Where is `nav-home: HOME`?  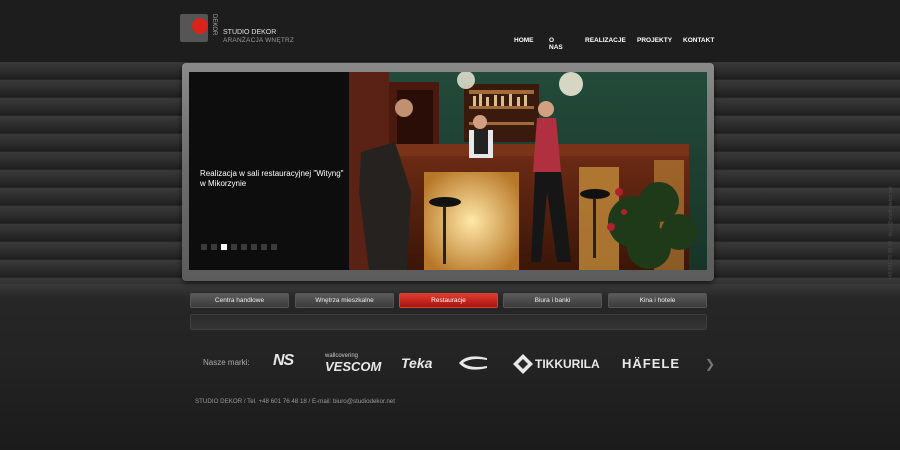 nav-home: HOME is located at coordinates (524, 40).